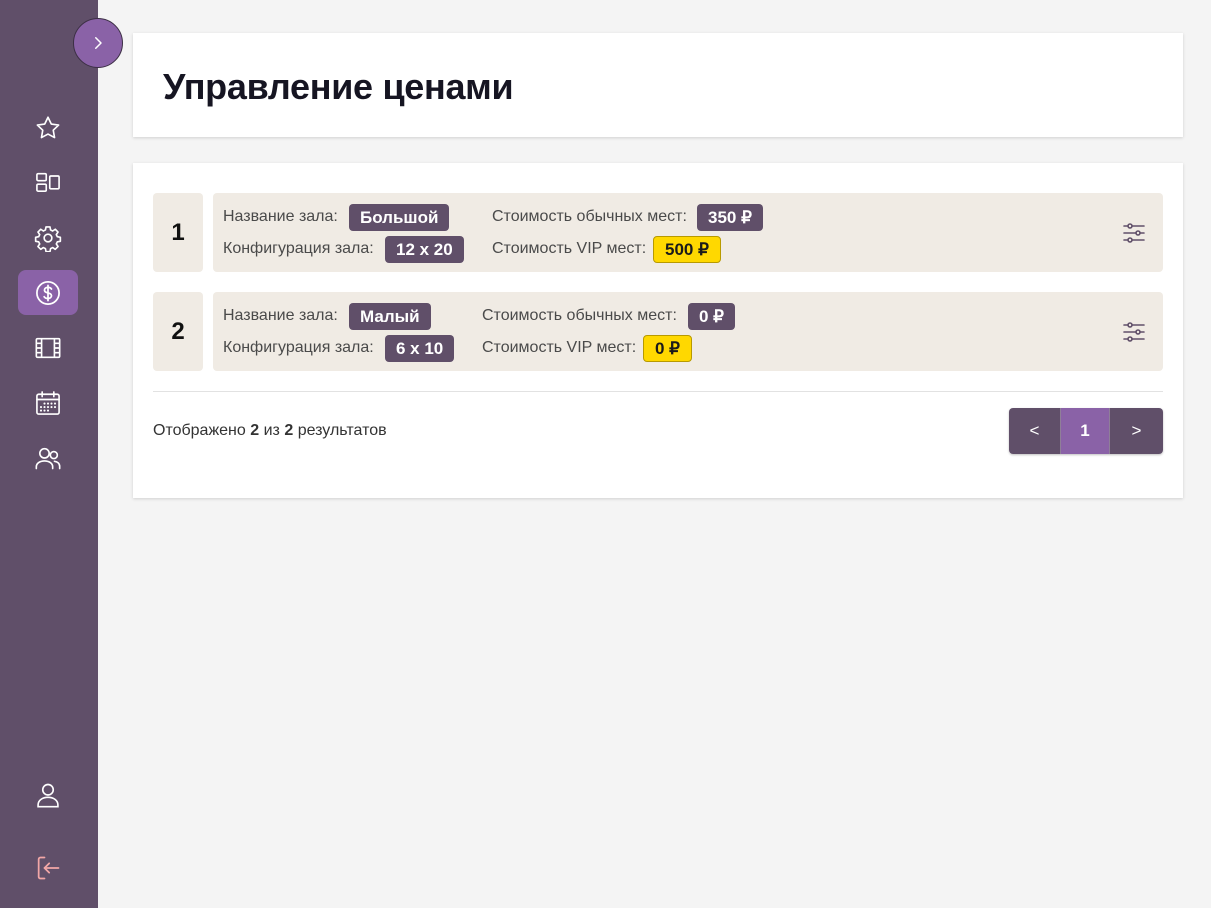  Describe the element at coordinates (658, 391) in the screenshot. I see `divider` at that location.